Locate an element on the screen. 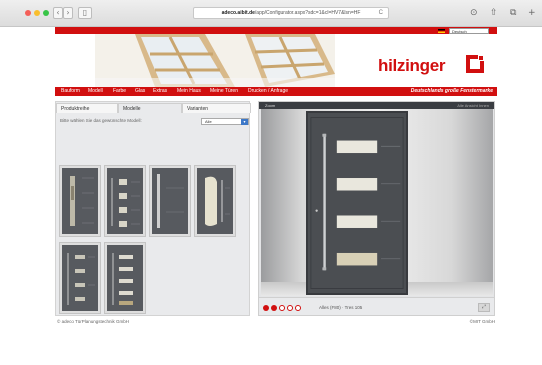 The height and width of the screenshot is (365, 542). door-model-2-image is located at coordinates (125, 201).